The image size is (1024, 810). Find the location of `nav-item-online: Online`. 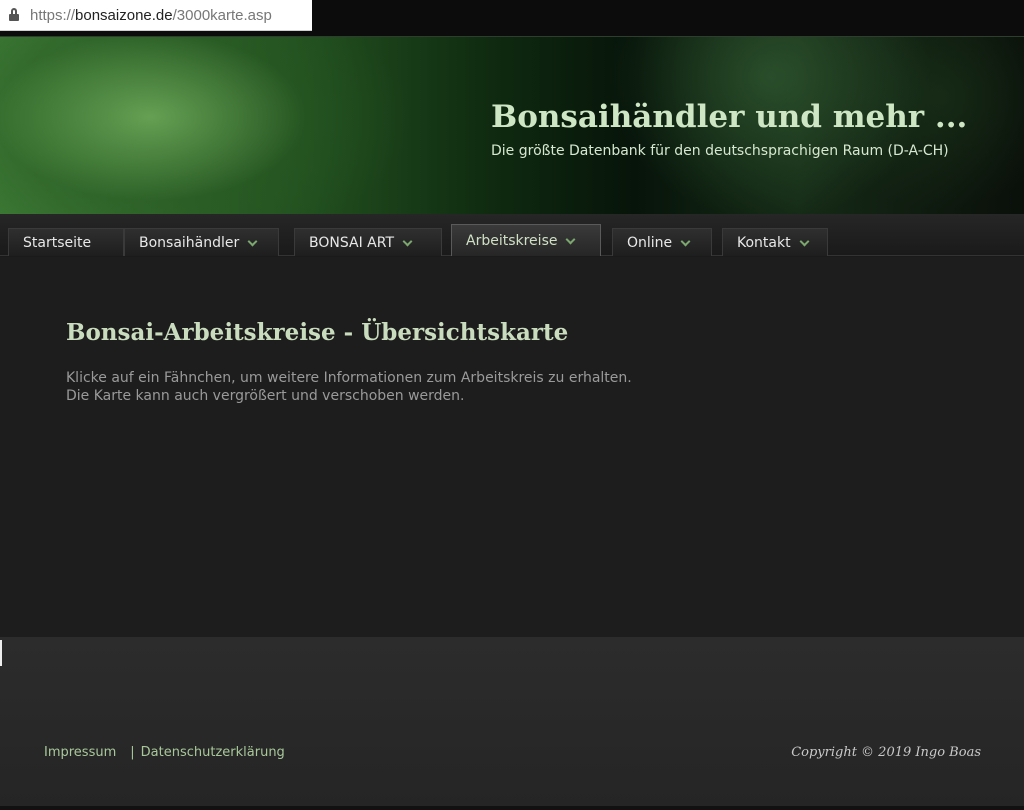

nav-item-online: Online is located at coordinates (662, 242).